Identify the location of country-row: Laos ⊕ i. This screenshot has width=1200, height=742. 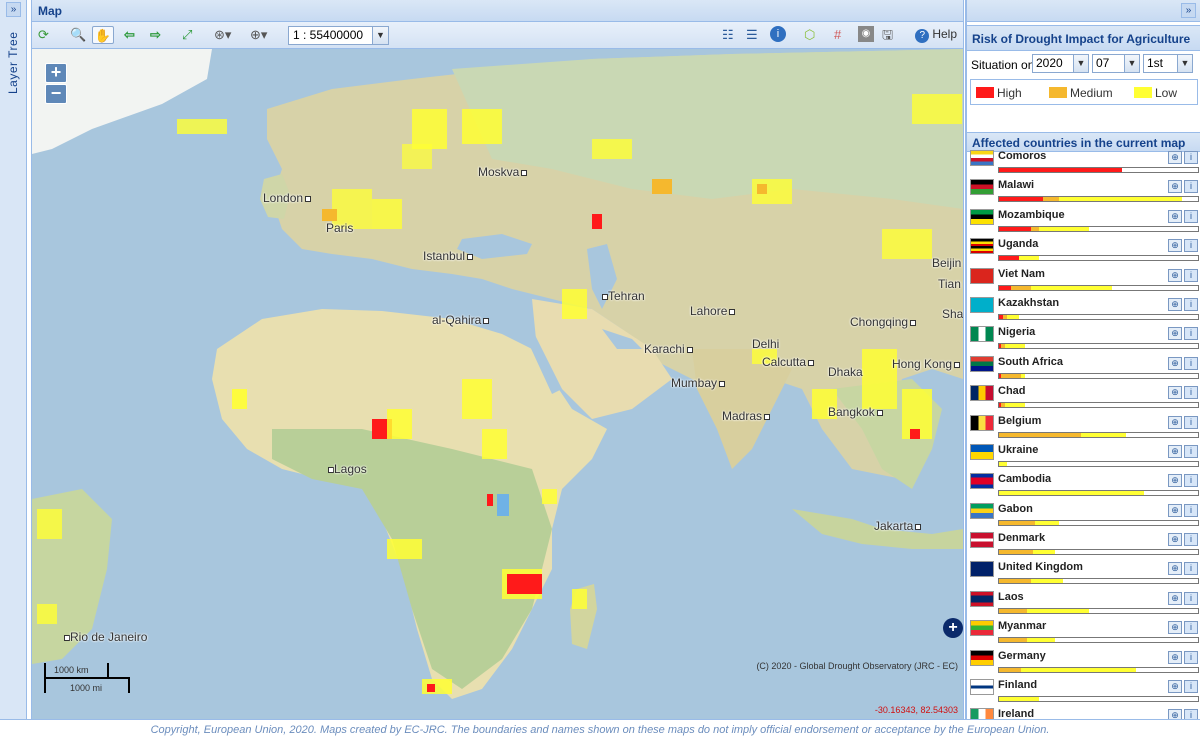
(1083, 602).